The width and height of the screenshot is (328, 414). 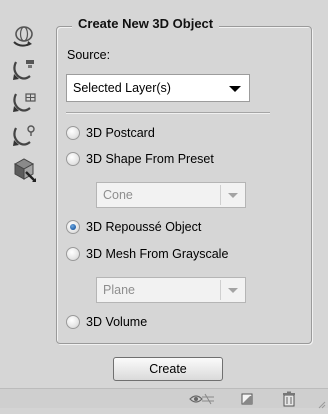 I want to click on object-pan-icon, so click(x=24, y=102).